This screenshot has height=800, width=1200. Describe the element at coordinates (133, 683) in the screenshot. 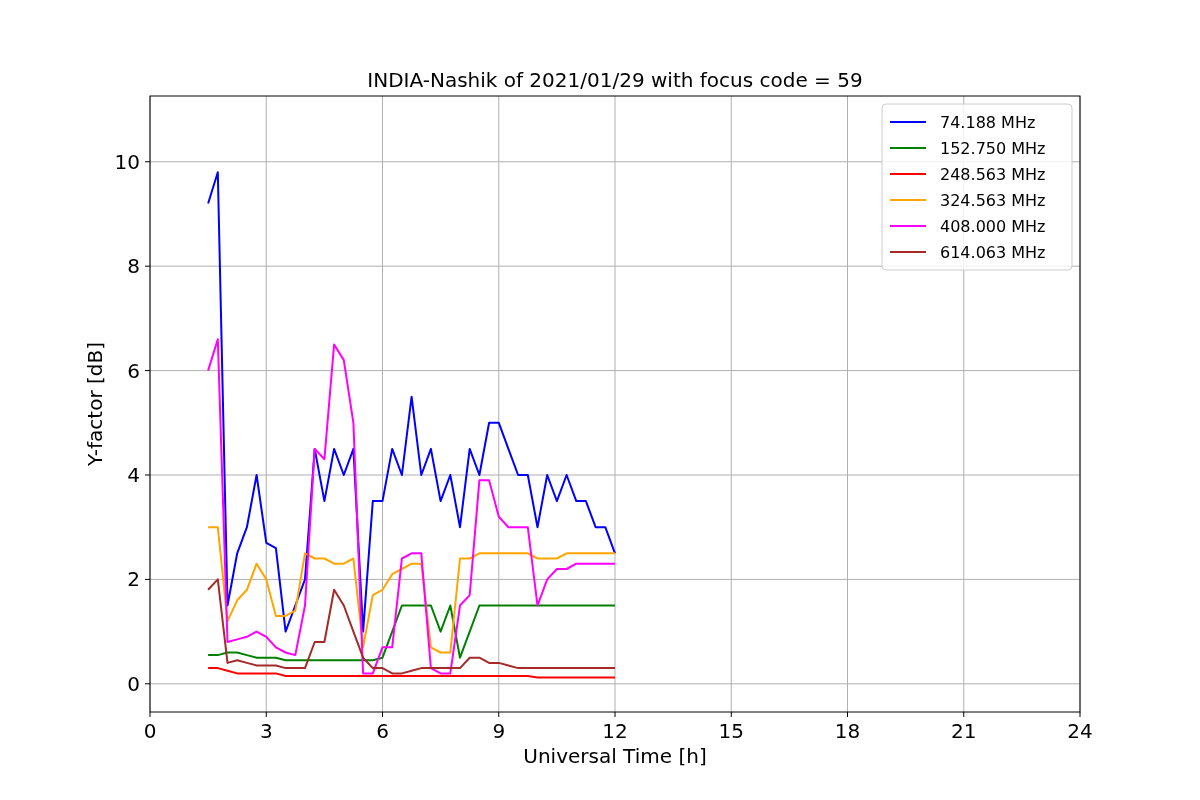

I see `y-tick-label: 0` at that location.